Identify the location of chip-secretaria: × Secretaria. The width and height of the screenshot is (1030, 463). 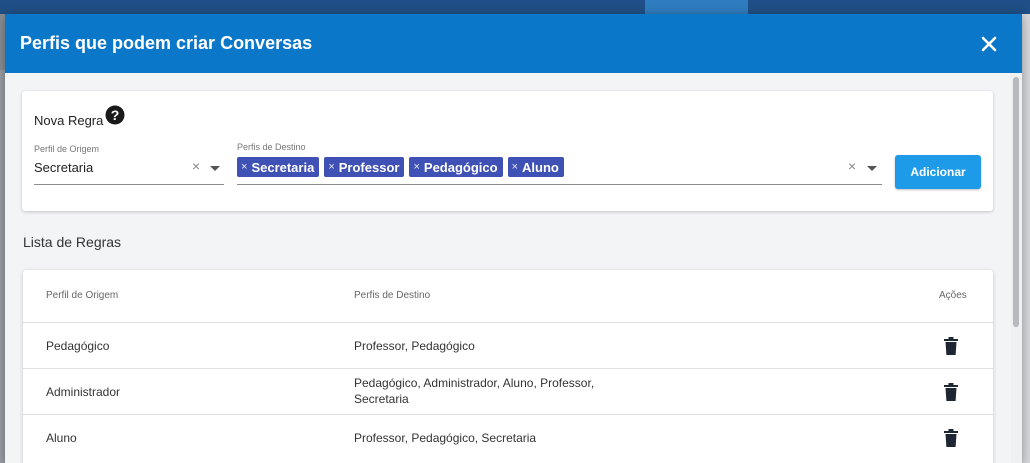
(278, 167).